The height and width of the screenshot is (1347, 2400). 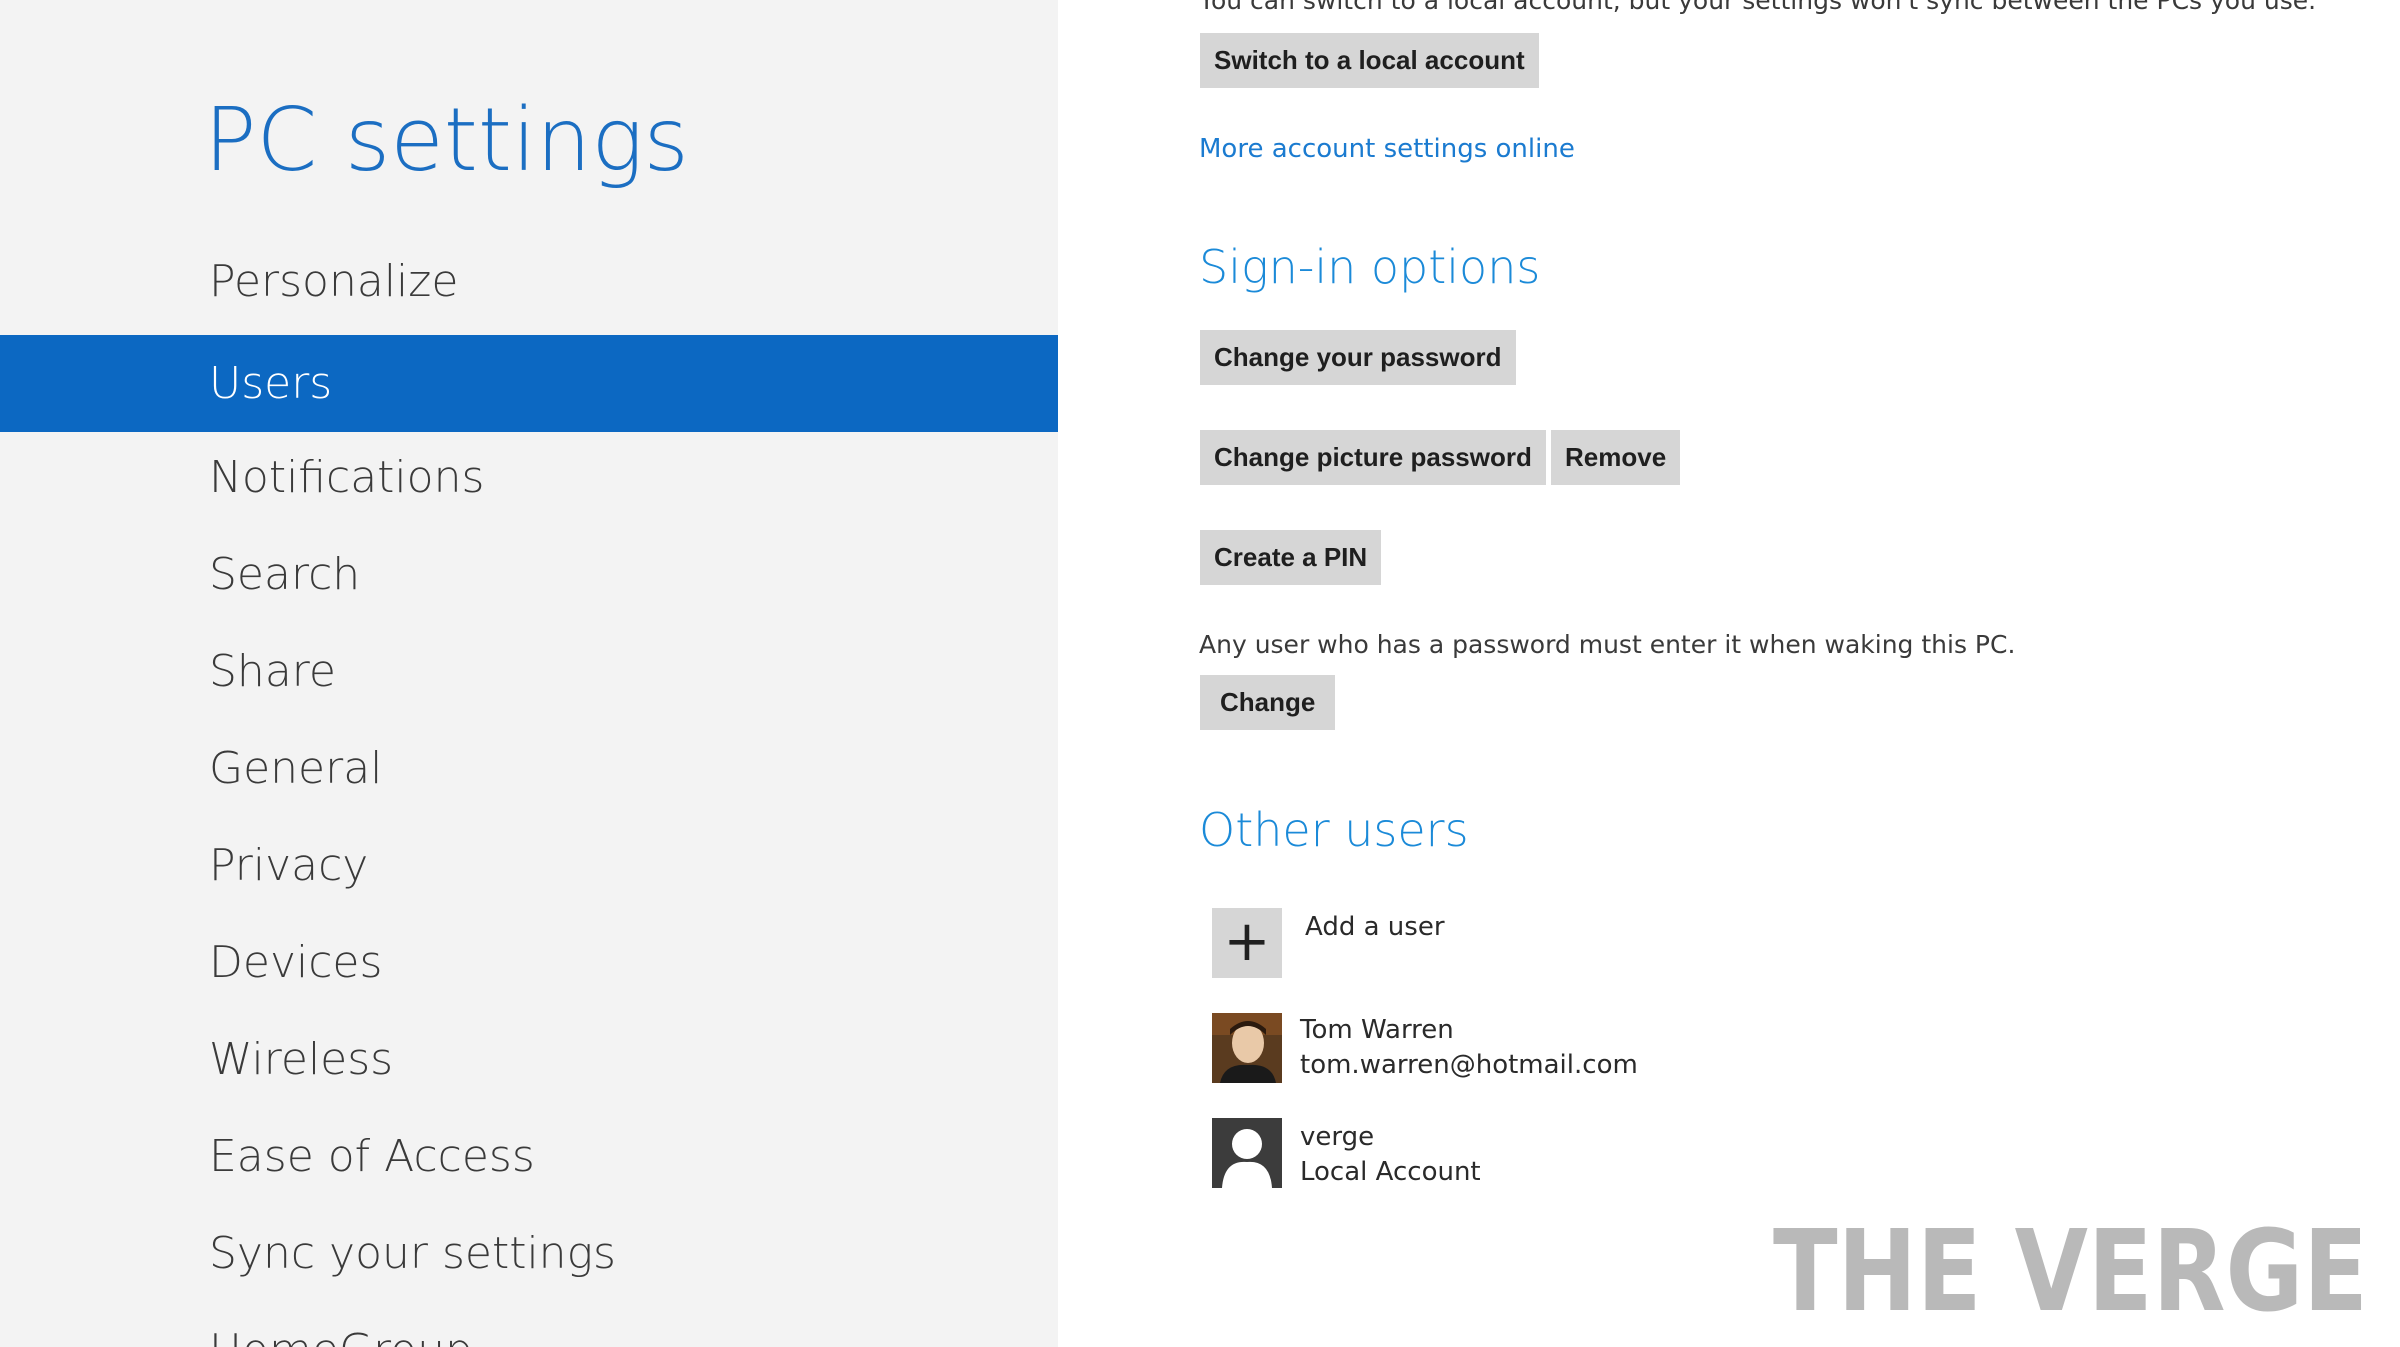 I want to click on sign-in-options-heading: Sign-in options, so click(x=1370, y=267).